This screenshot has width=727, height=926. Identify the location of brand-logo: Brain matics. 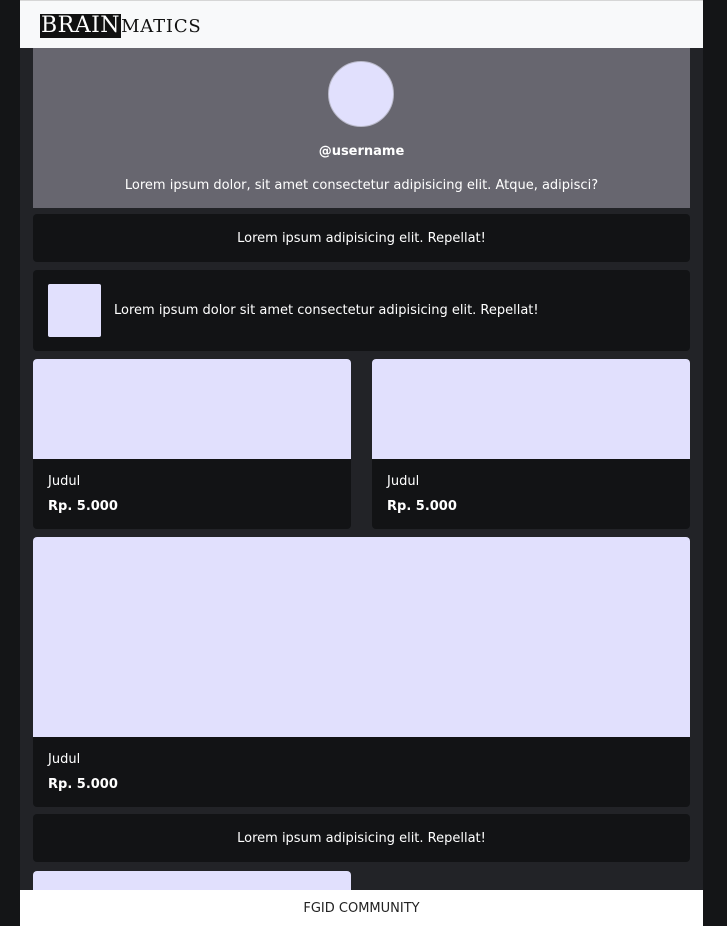
(121, 25).